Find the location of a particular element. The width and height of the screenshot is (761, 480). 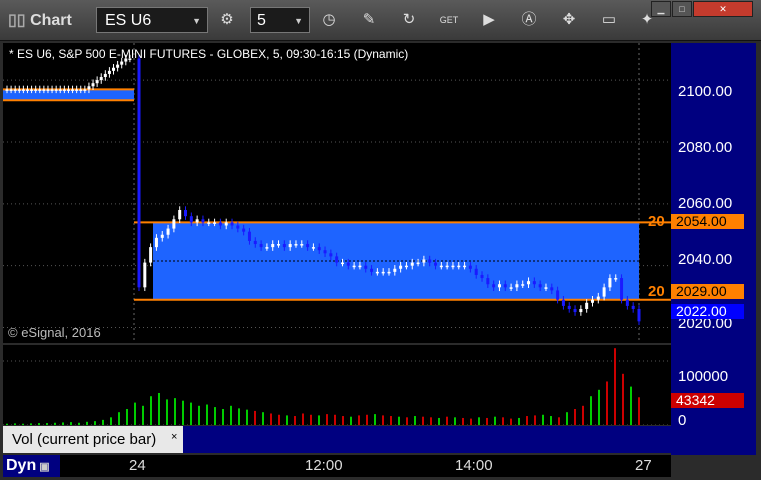

get-icon: GET is located at coordinates (449, 20).